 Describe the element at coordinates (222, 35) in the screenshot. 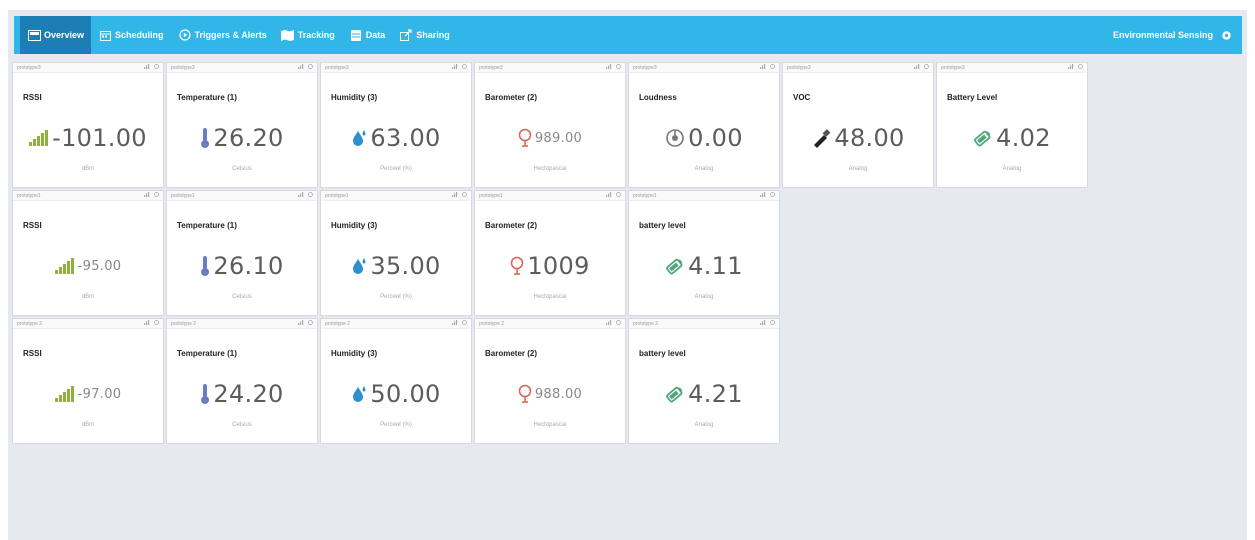

I see `tab-triggers-alerts: Triggers & Alerts` at that location.